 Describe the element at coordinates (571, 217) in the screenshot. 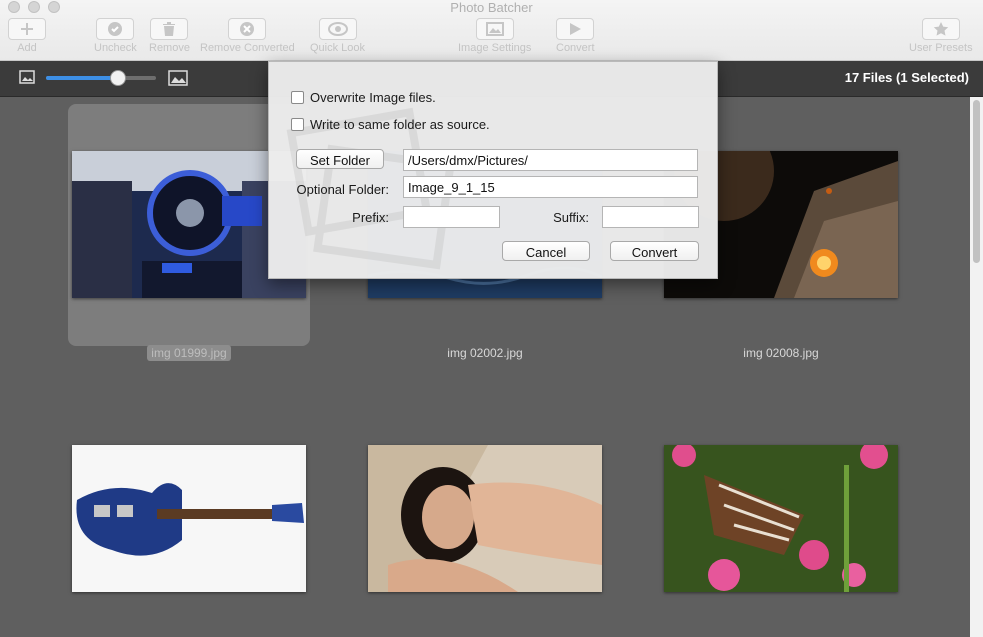

I see `suffix-label: Suffix:` at that location.